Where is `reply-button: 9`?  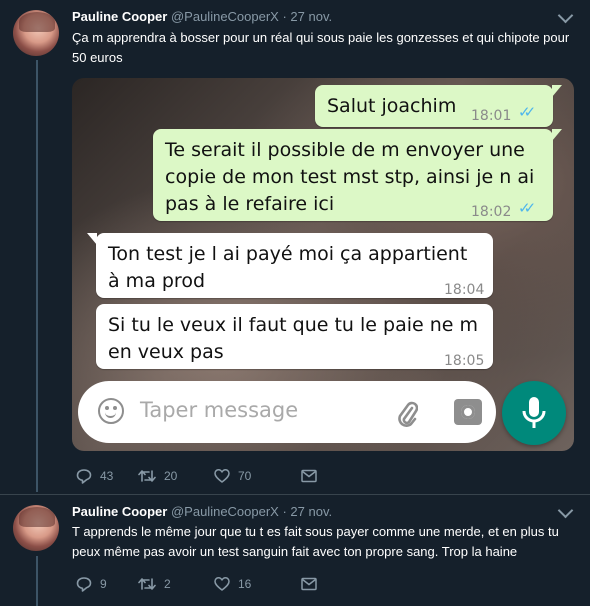 reply-button: 9 is located at coordinates (107, 584).